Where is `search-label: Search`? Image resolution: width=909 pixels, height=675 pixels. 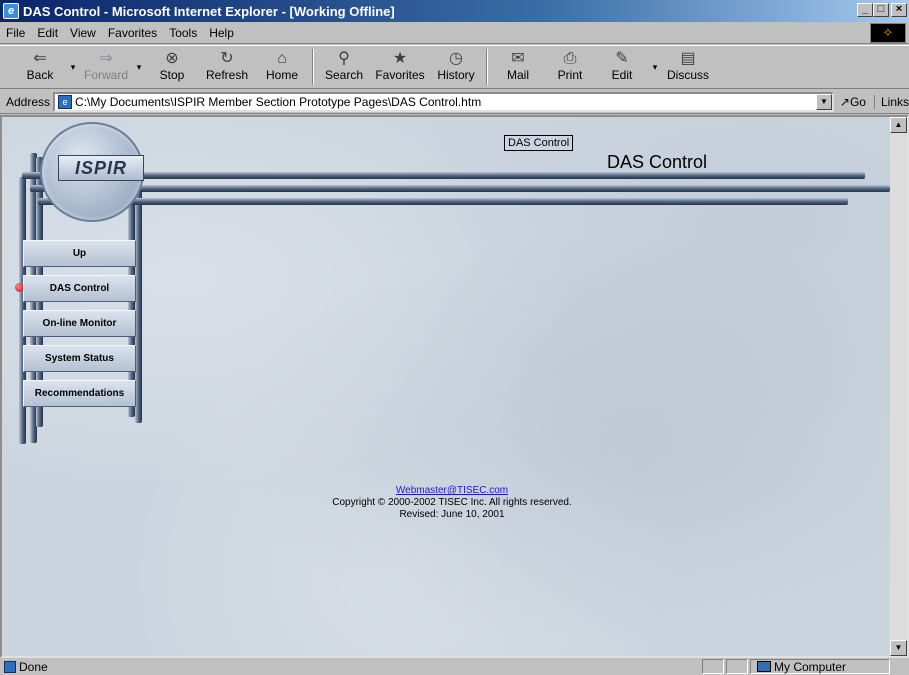 search-label: Search is located at coordinates (344, 75).